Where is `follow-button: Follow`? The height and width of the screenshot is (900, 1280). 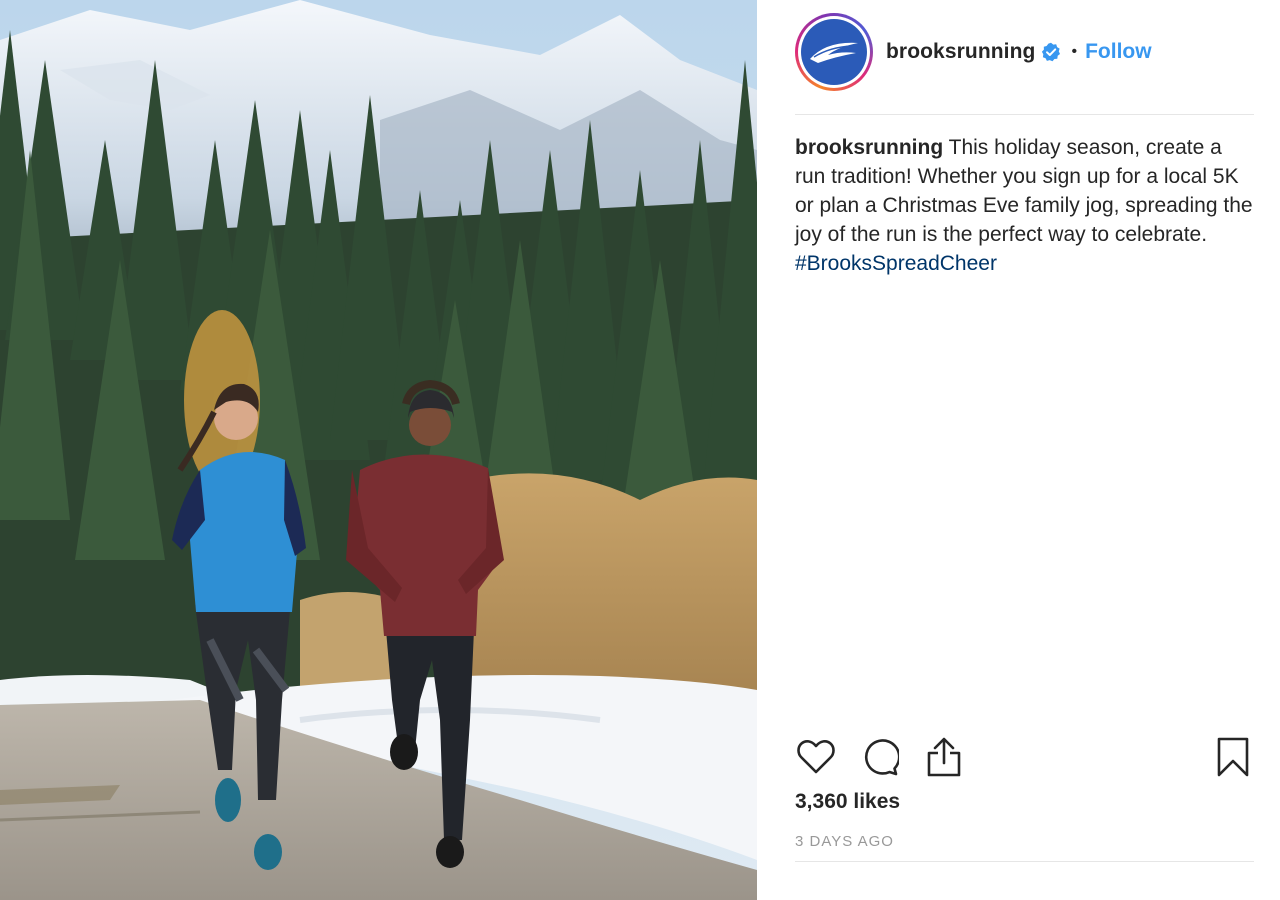
follow-button: Follow is located at coordinates (1118, 52).